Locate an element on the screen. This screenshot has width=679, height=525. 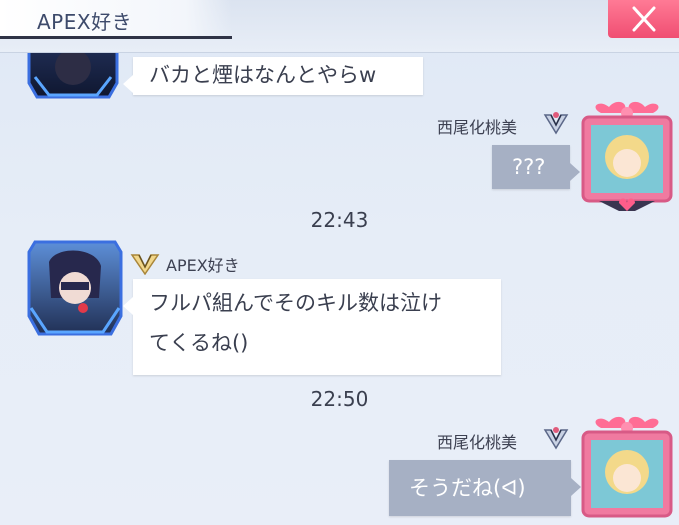
message-text-line: フルパ組んでそのキル数は泣け is located at coordinates (295, 303).